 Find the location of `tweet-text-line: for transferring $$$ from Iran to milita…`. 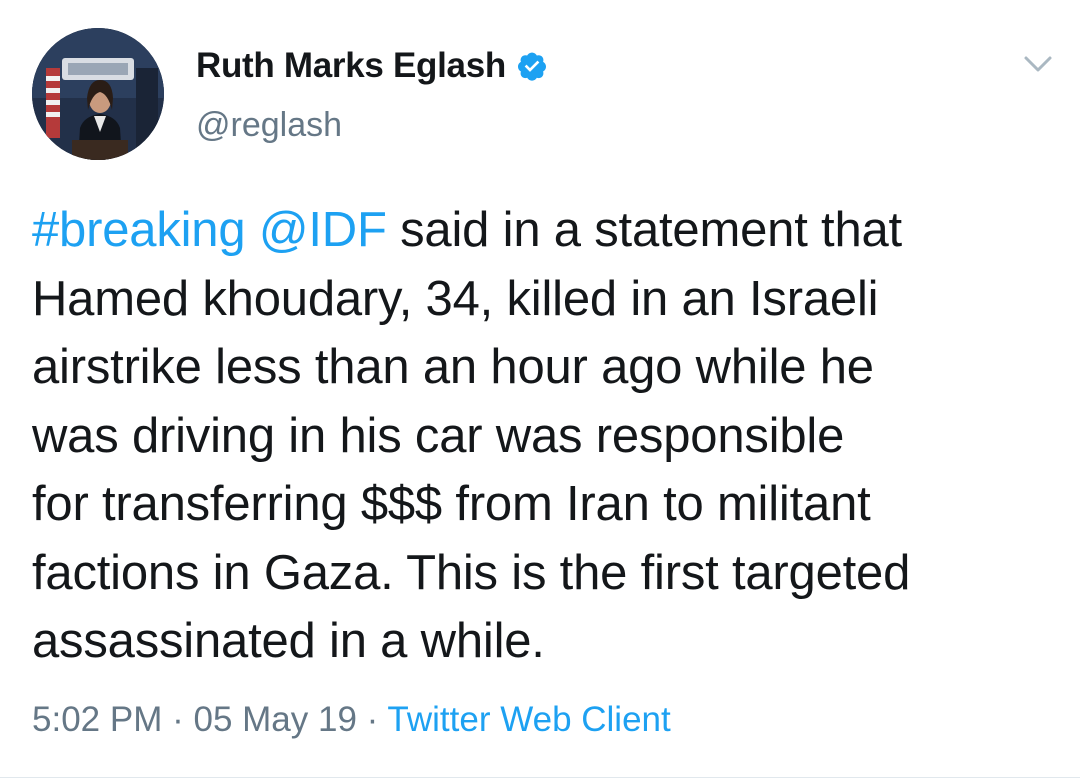

tweet-text-line: for transferring $$$ from Iran to milita… is located at coordinates (451, 504).